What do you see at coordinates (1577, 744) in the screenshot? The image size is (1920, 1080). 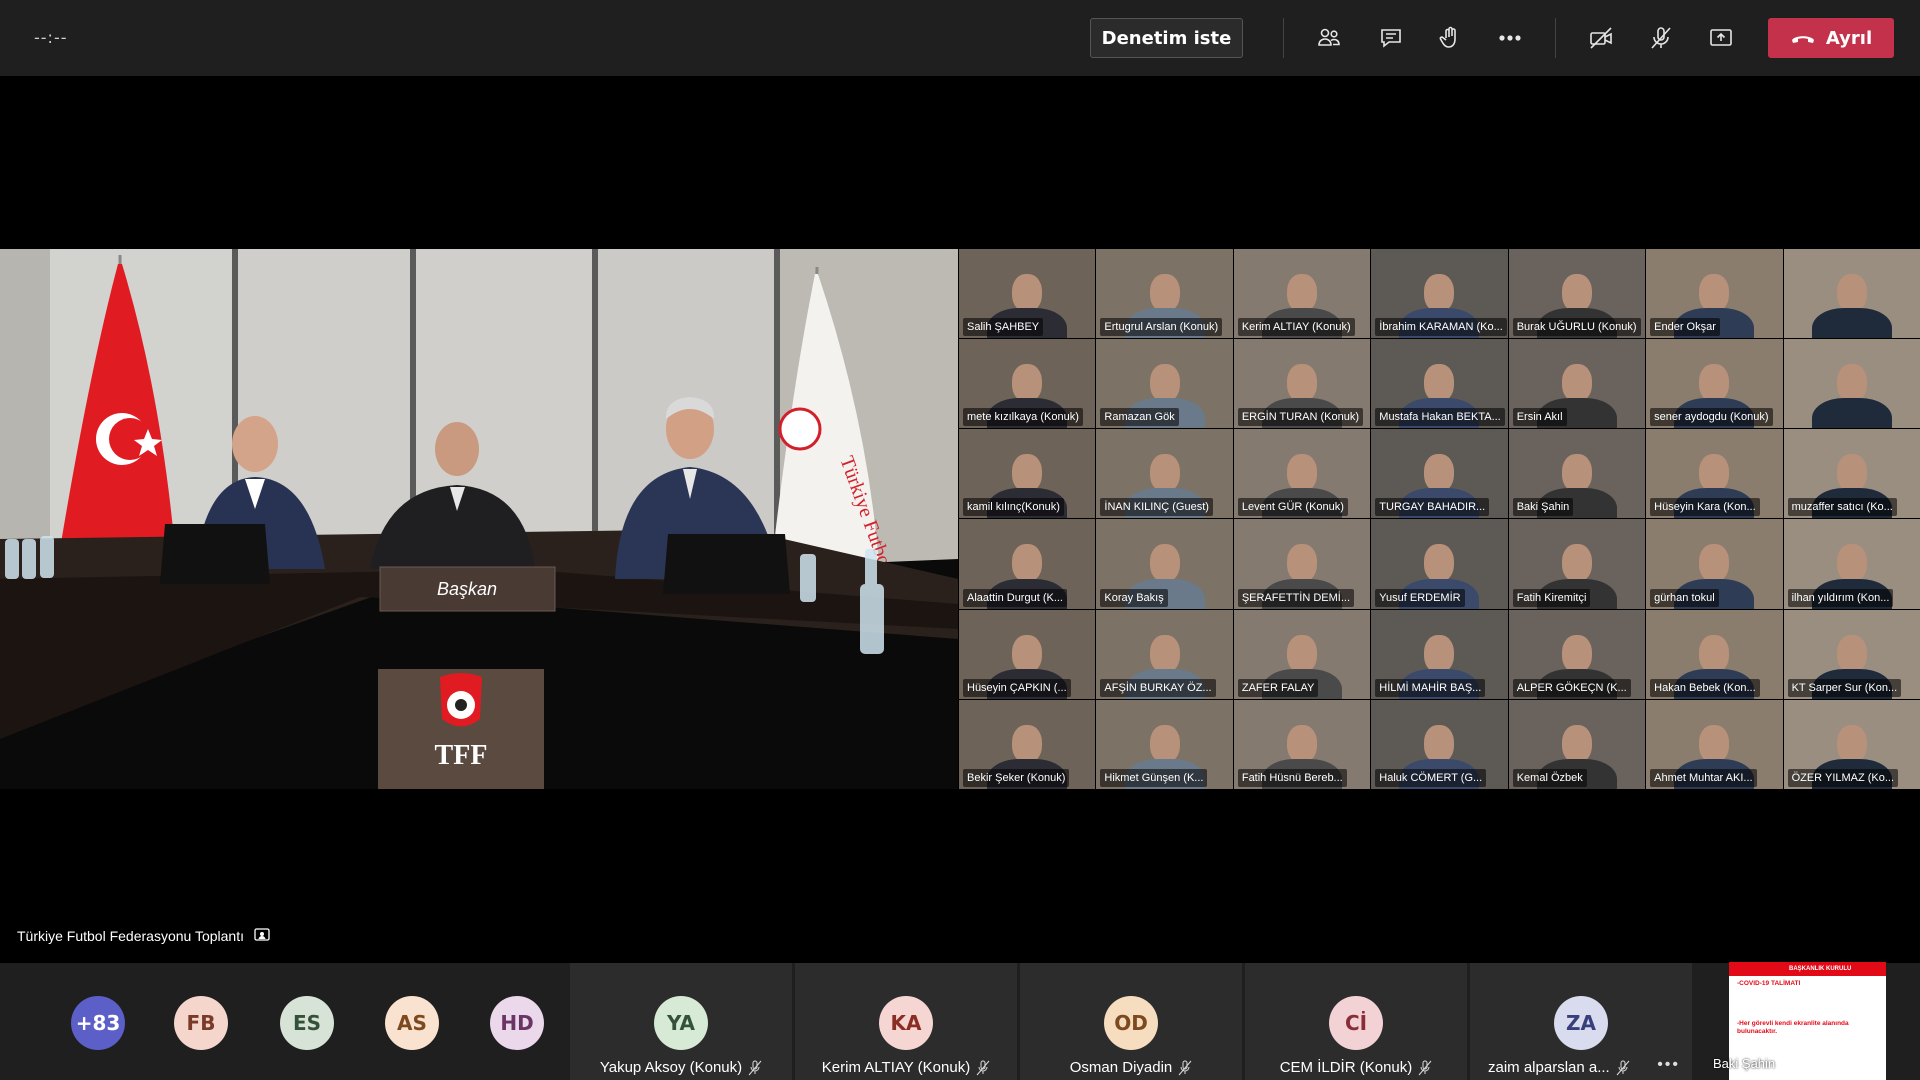 I see `participant-video-tile: Kemal Özbek` at bounding box center [1577, 744].